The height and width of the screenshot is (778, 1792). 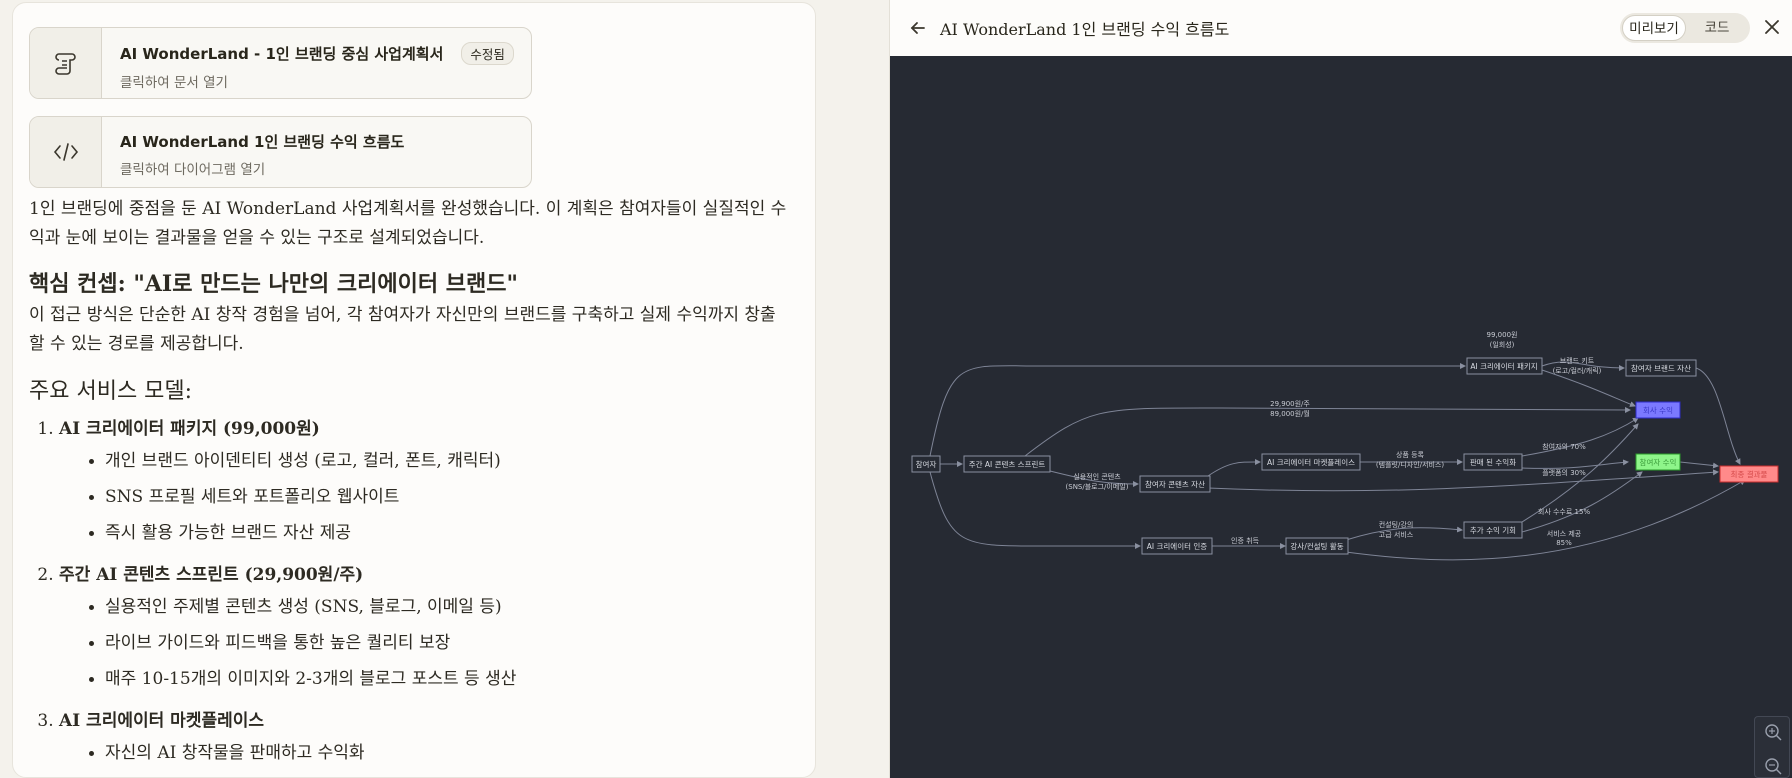 What do you see at coordinates (1290, 413) in the screenshot?
I see `edge-label: 89,000원/월` at bounding box center [1290, 413].